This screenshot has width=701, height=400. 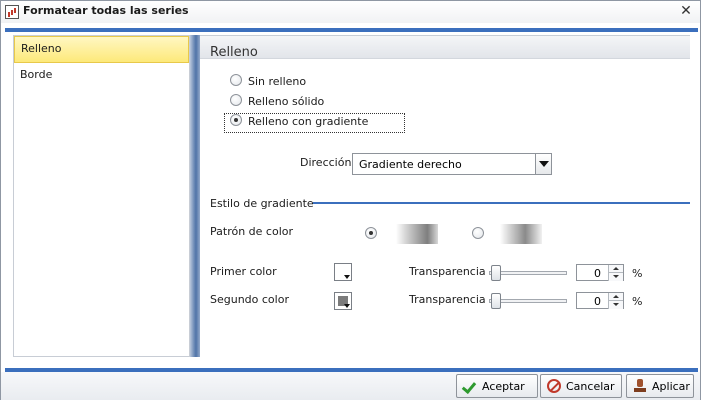 What do you see at coordinates (234, 52) in the screenshot?
I see `section-title: Relleno` at bounding box center [234, 52].